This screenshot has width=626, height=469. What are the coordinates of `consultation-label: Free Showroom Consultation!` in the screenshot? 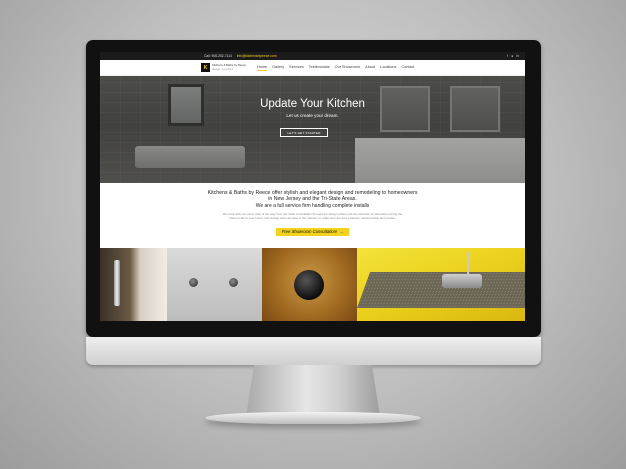 It's located at (309, 232).